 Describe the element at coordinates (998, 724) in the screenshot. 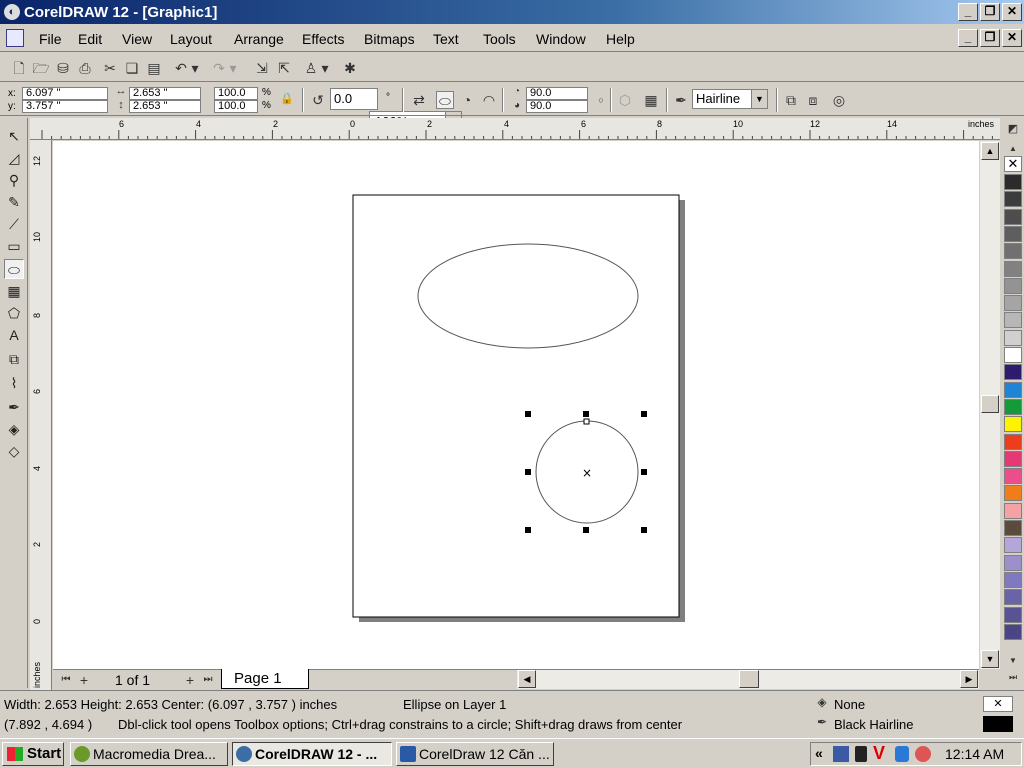

I see `outline-color-swatch` at that location.